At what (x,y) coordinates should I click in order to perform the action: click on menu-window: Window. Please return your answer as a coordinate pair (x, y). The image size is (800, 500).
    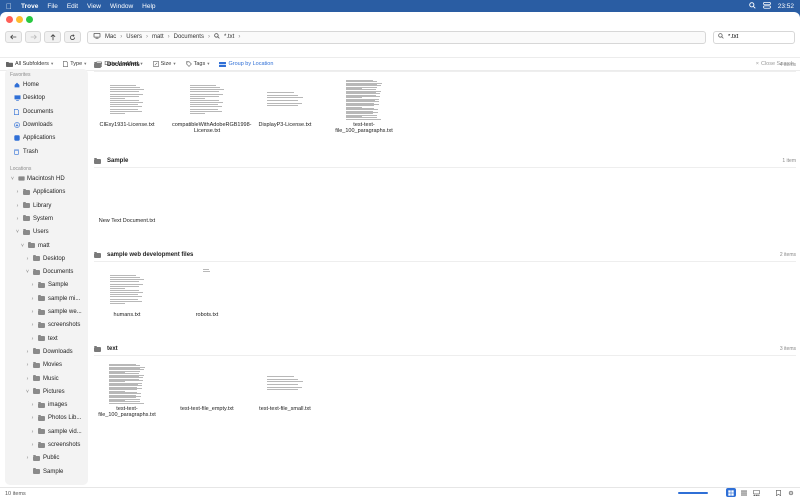
    Looking at the image, I should click on (121, 6).